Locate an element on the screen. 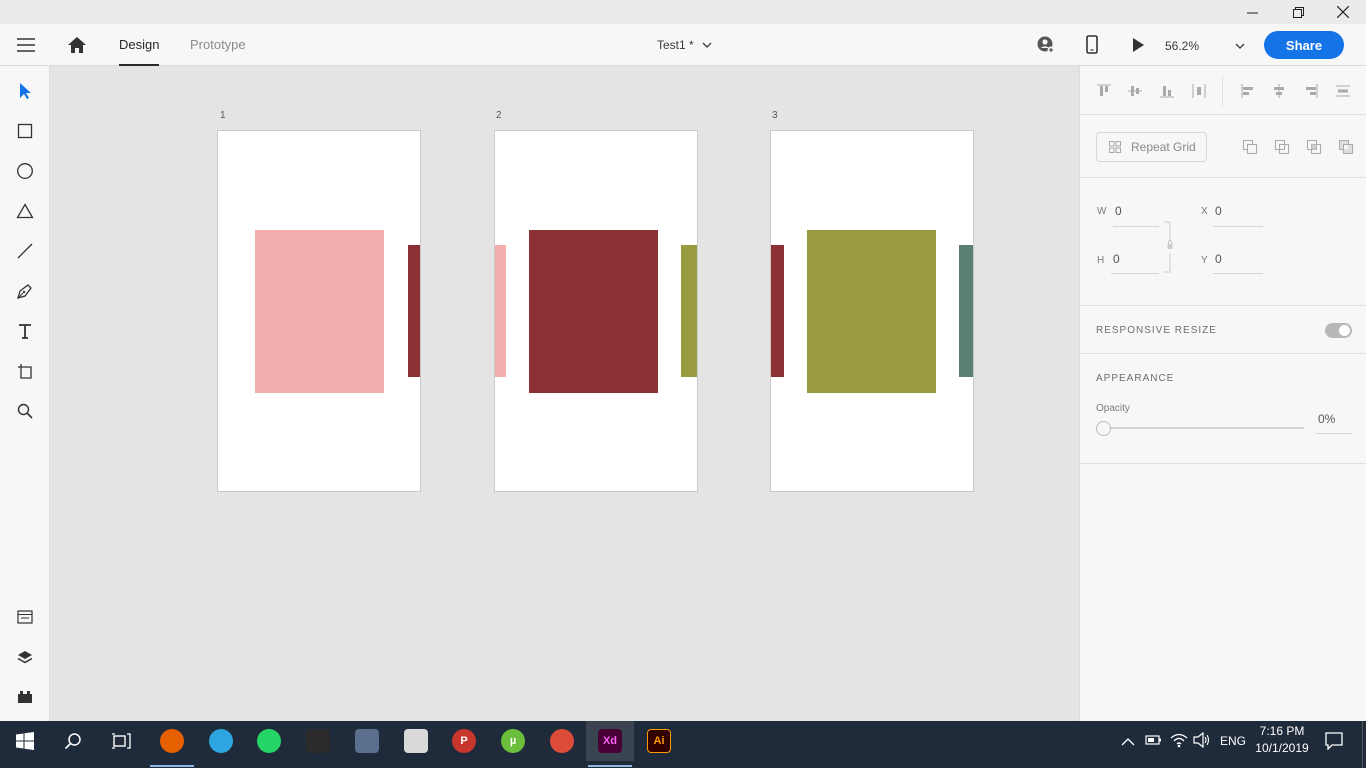  chrome-icon is located at coordinates (562, 741).